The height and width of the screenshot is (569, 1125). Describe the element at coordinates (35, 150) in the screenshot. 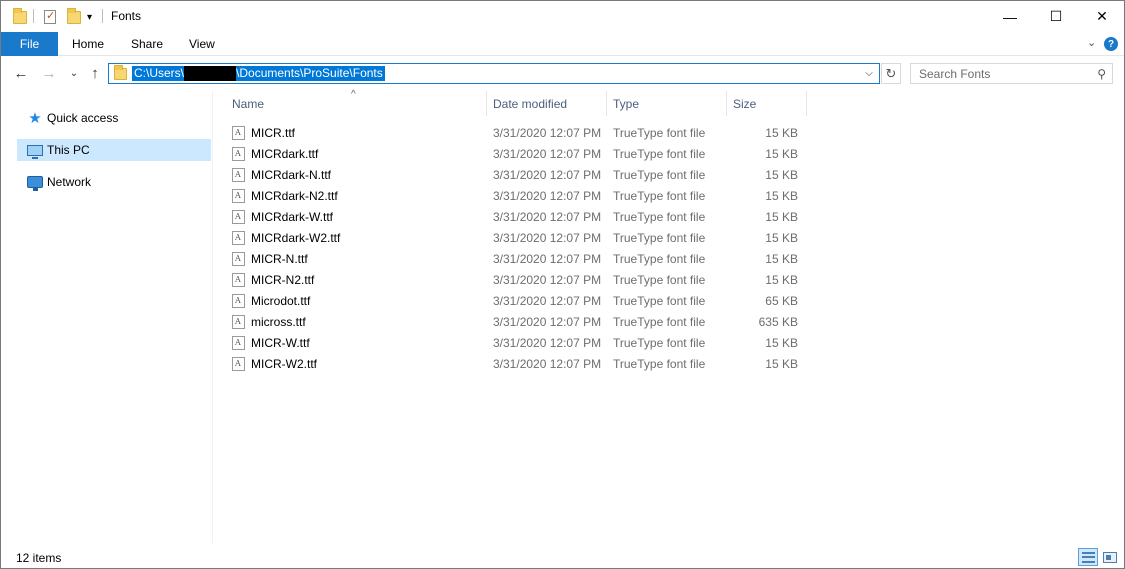

I see `this-pc-icon` at that location.